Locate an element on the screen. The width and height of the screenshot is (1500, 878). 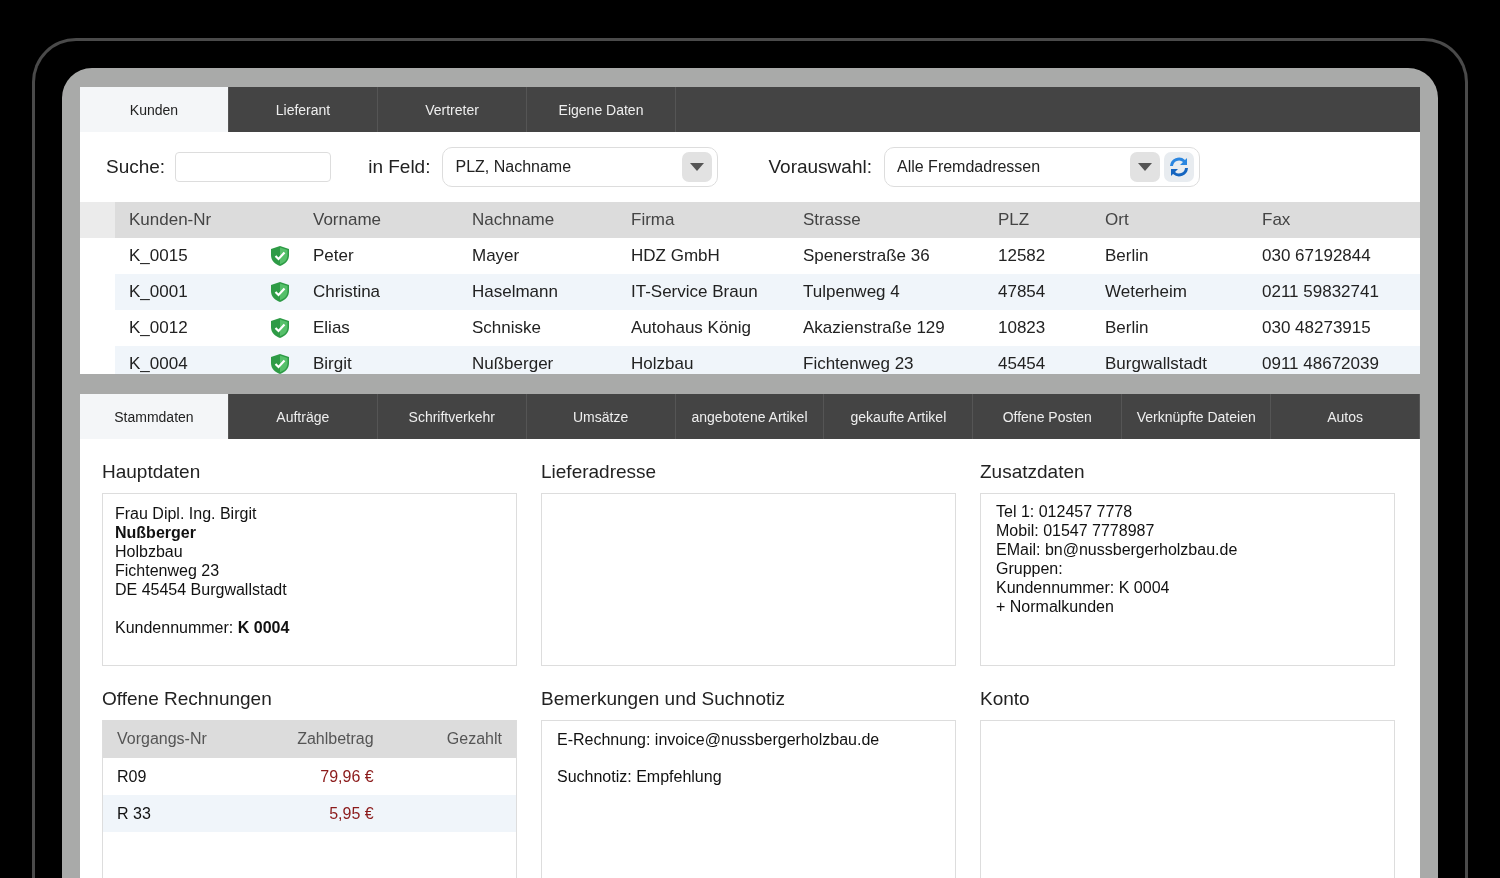
table-cell-text: Elias is located at coordinates (332, 328).